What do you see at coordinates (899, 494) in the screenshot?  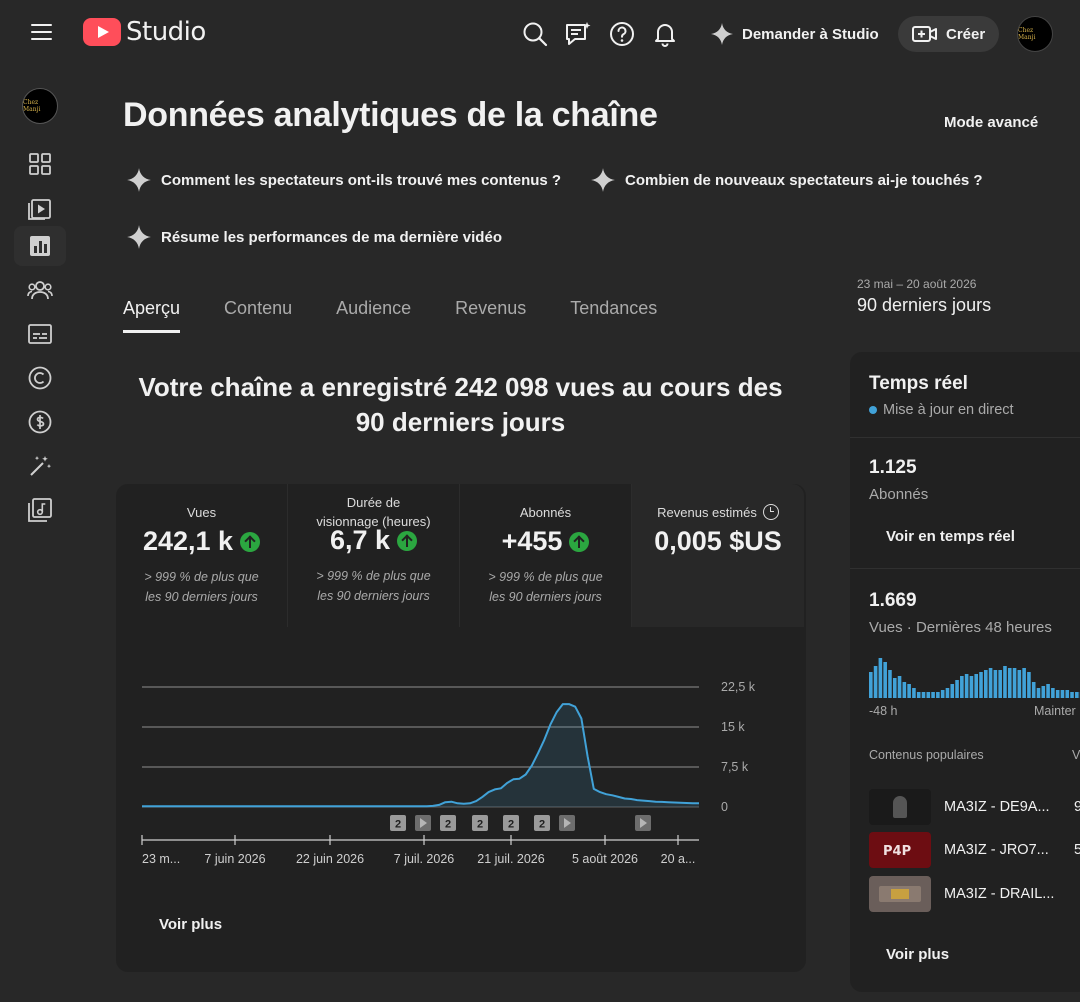 I see `subscriber-label: Abonnés` at bounding box center [899, 494].